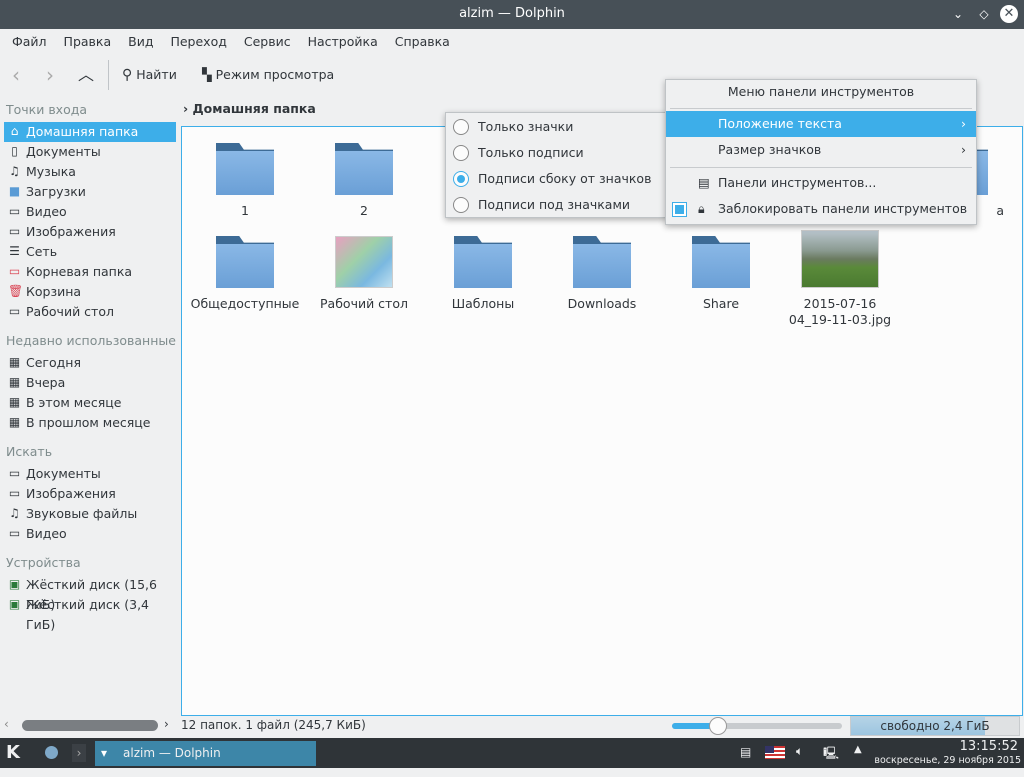 The width and height of the screenshot is (1024, 777). I want to click on option-text-beside-icons: Подписи сбоку от значков, so click(556, 179).